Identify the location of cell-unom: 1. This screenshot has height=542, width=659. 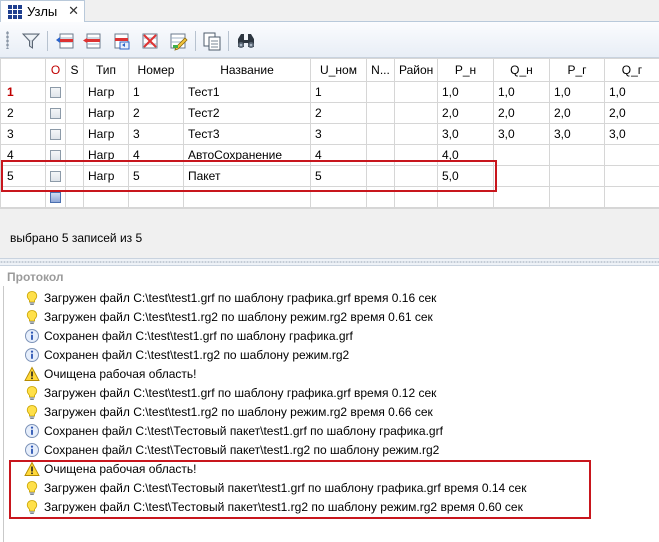
(338, 92).